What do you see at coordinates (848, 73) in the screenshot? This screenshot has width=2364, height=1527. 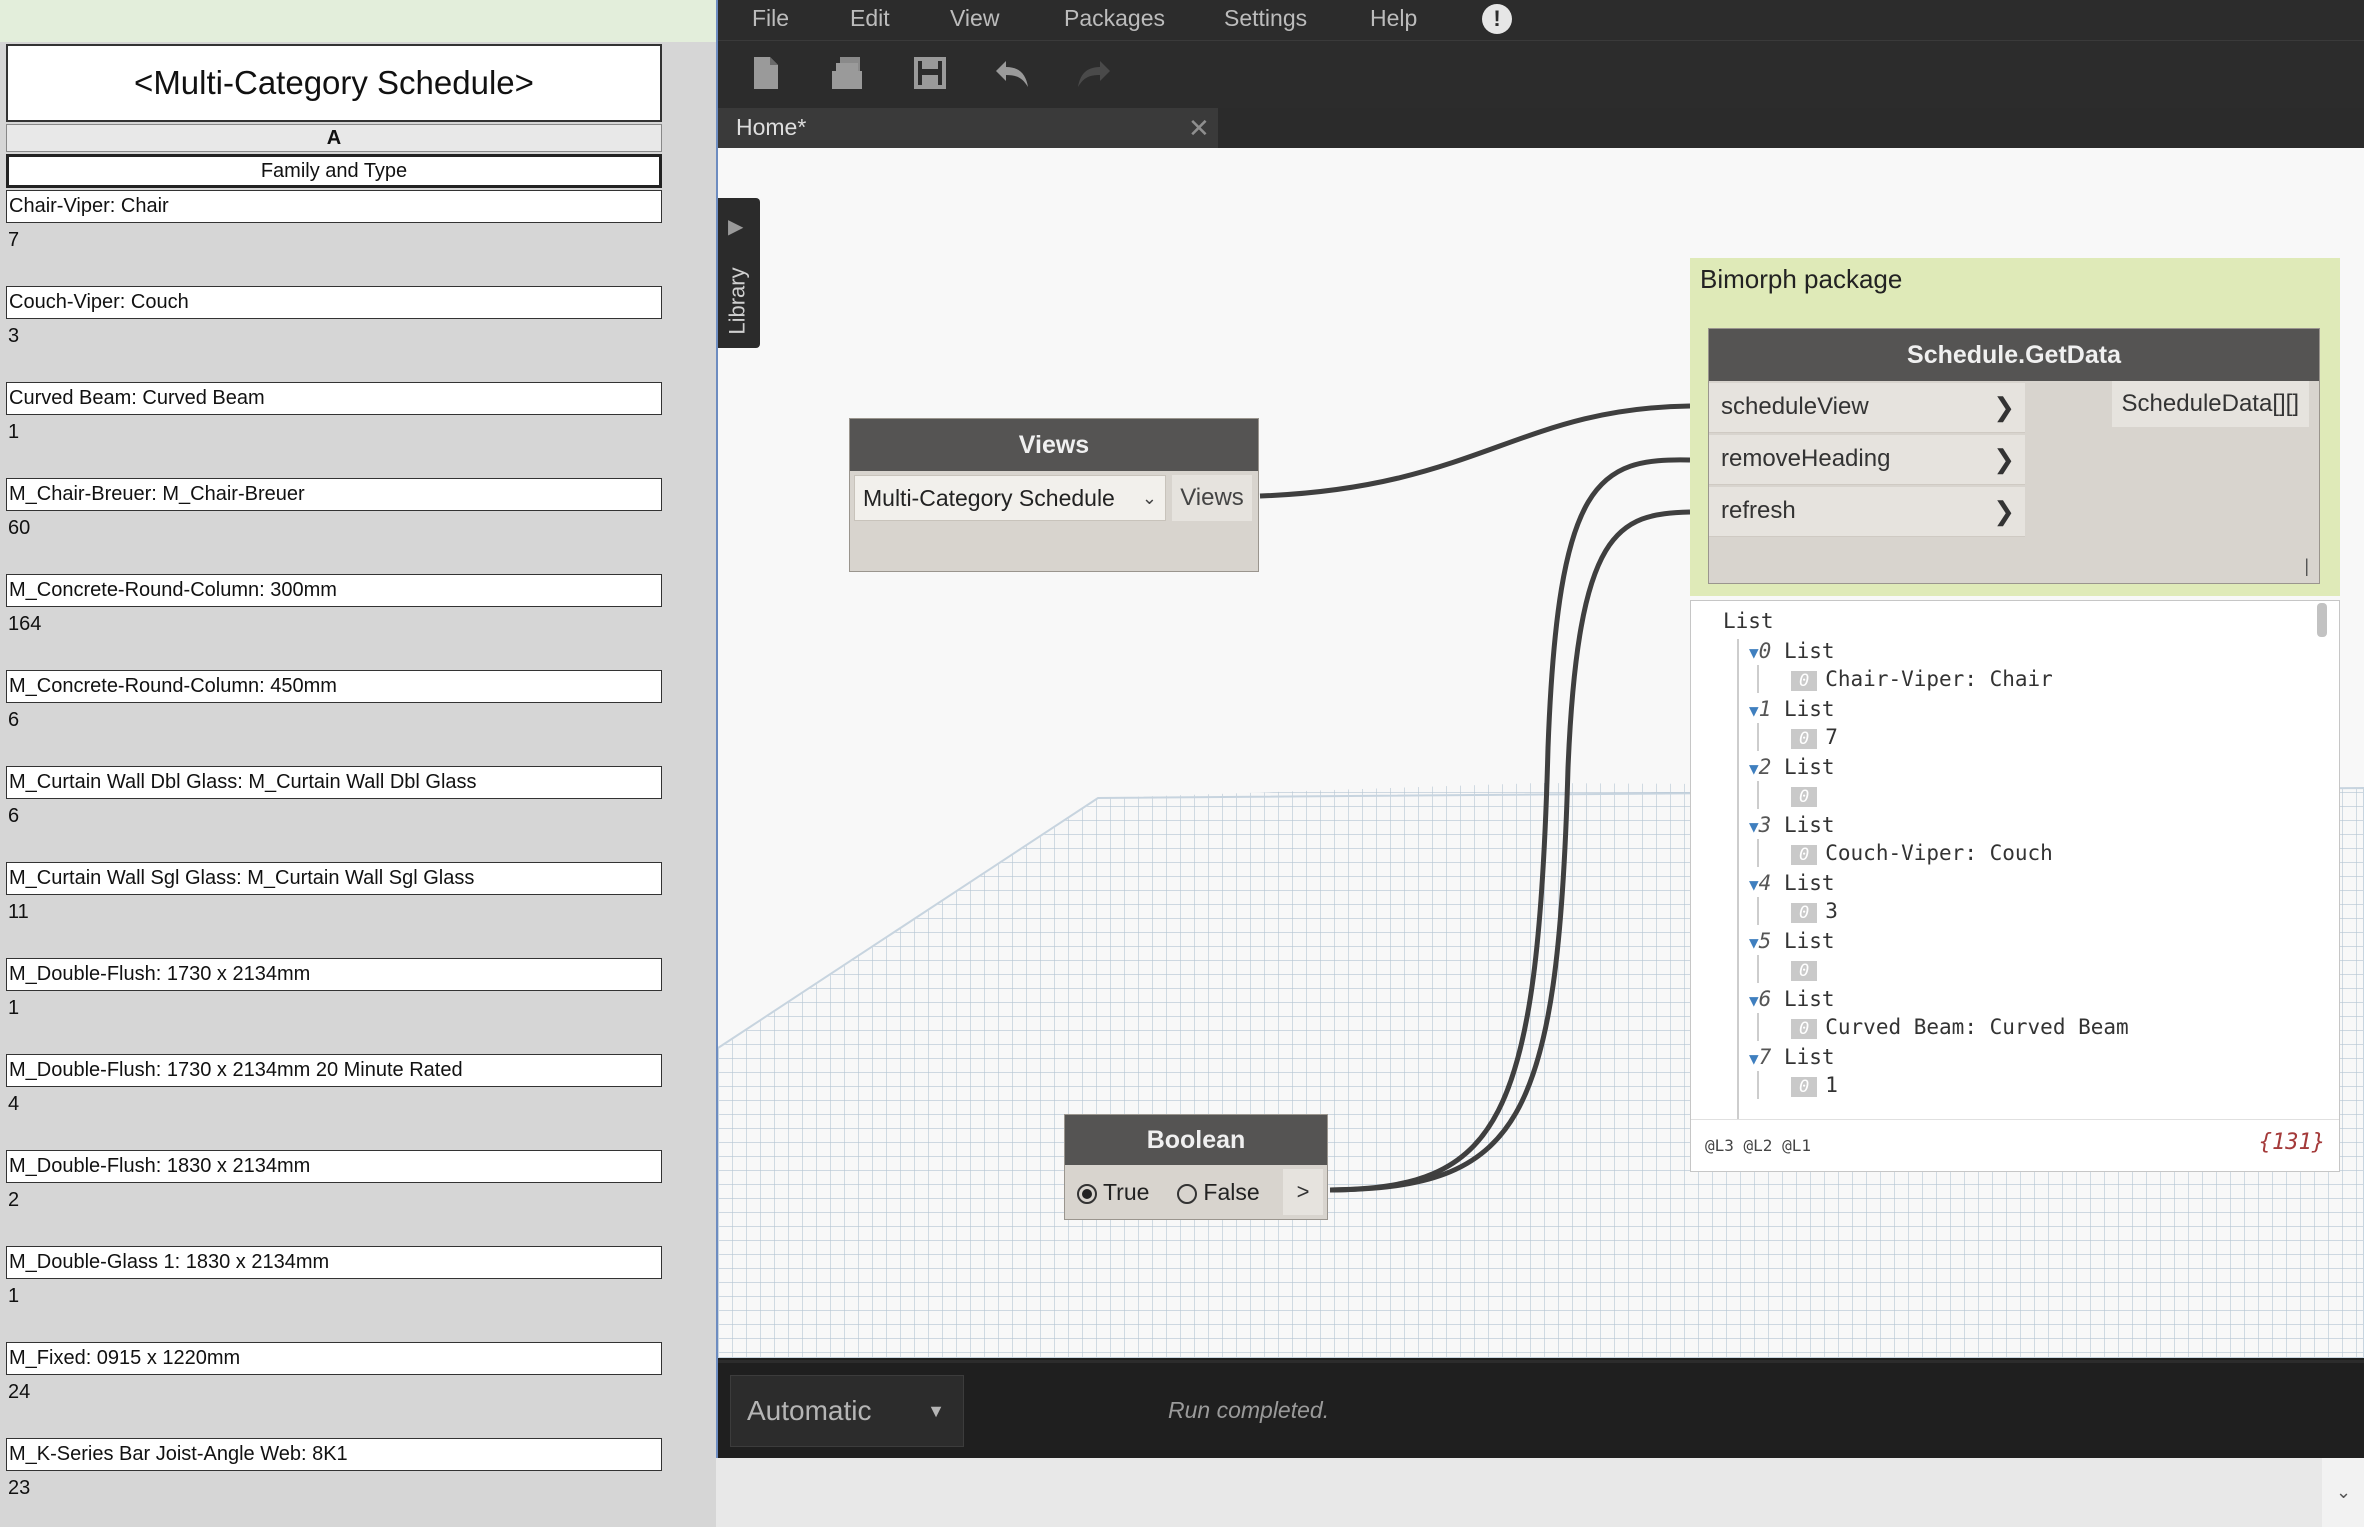 I see `open-file-icon` at bounding box center [848, 73].